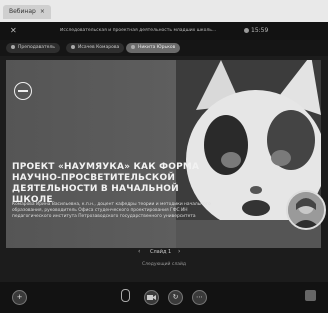 The image size is (328, 313). Describe the element at coordinates (260, 30) in the screenshot. I see `recording-time: 15:59` at that location.